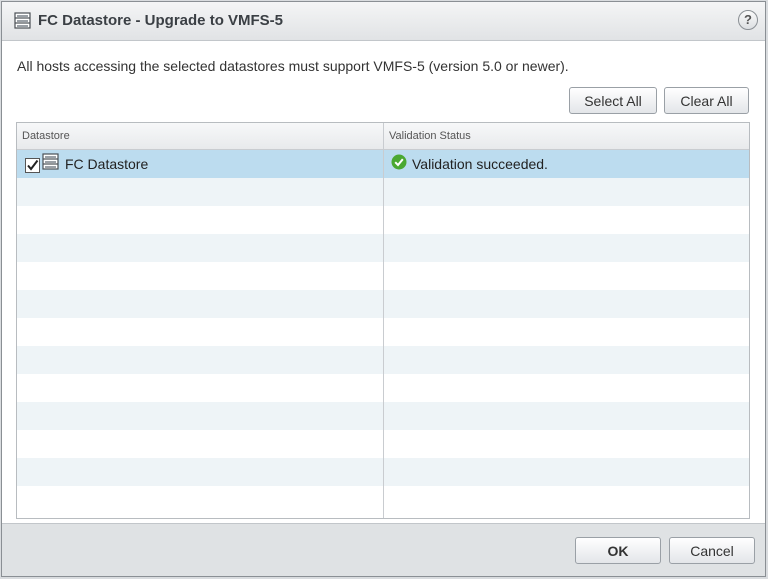 The width and height of the screenshot is (768, 579). Describe the element at coordinates (712, 550) in the screenshot. I see `cancel-button: Cancel` at that location.